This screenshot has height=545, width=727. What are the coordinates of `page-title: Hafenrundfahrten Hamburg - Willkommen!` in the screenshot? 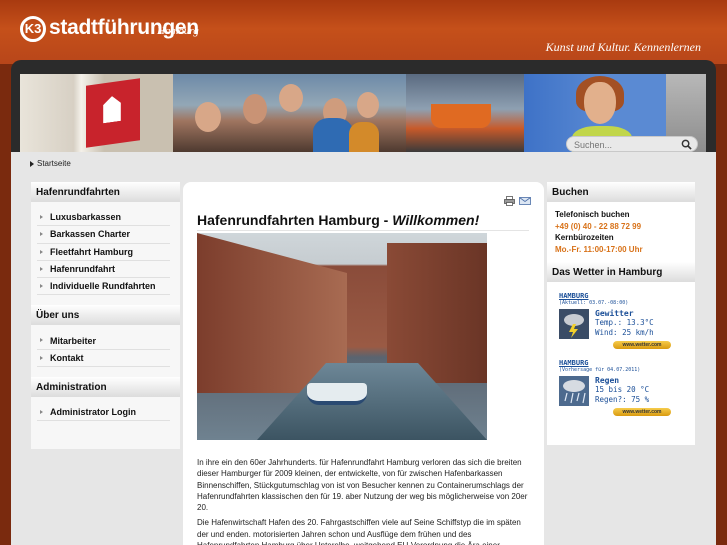 It's located at (338, 220).